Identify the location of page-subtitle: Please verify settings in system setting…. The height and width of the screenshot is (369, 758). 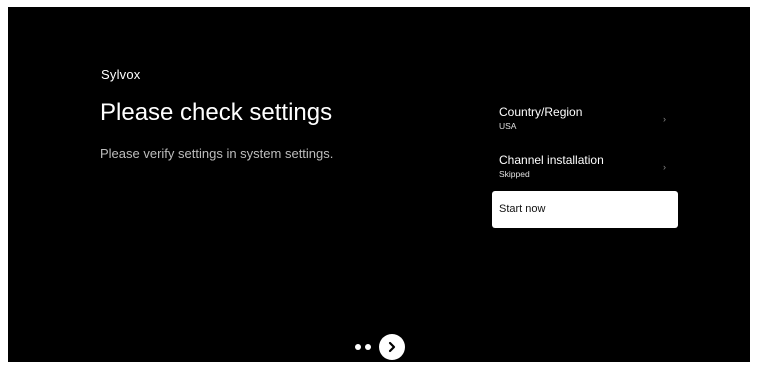
(217, 153).